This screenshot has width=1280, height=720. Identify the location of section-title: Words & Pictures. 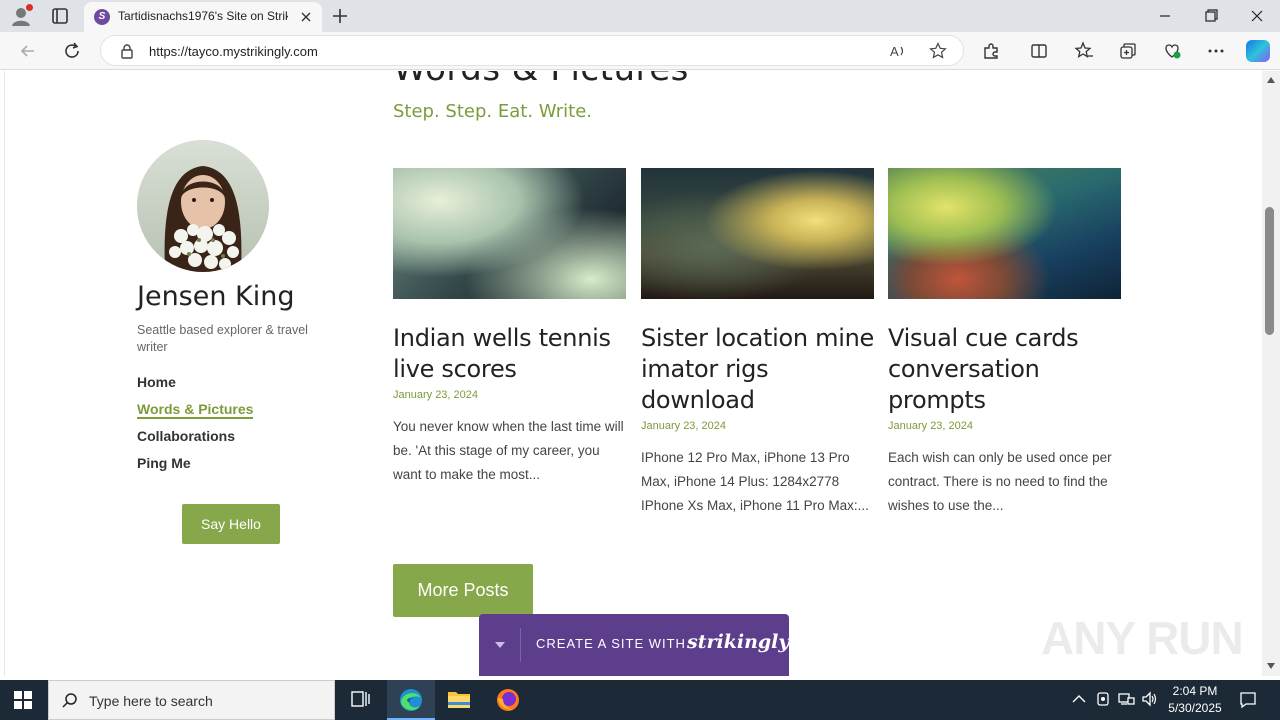
(541, 80).